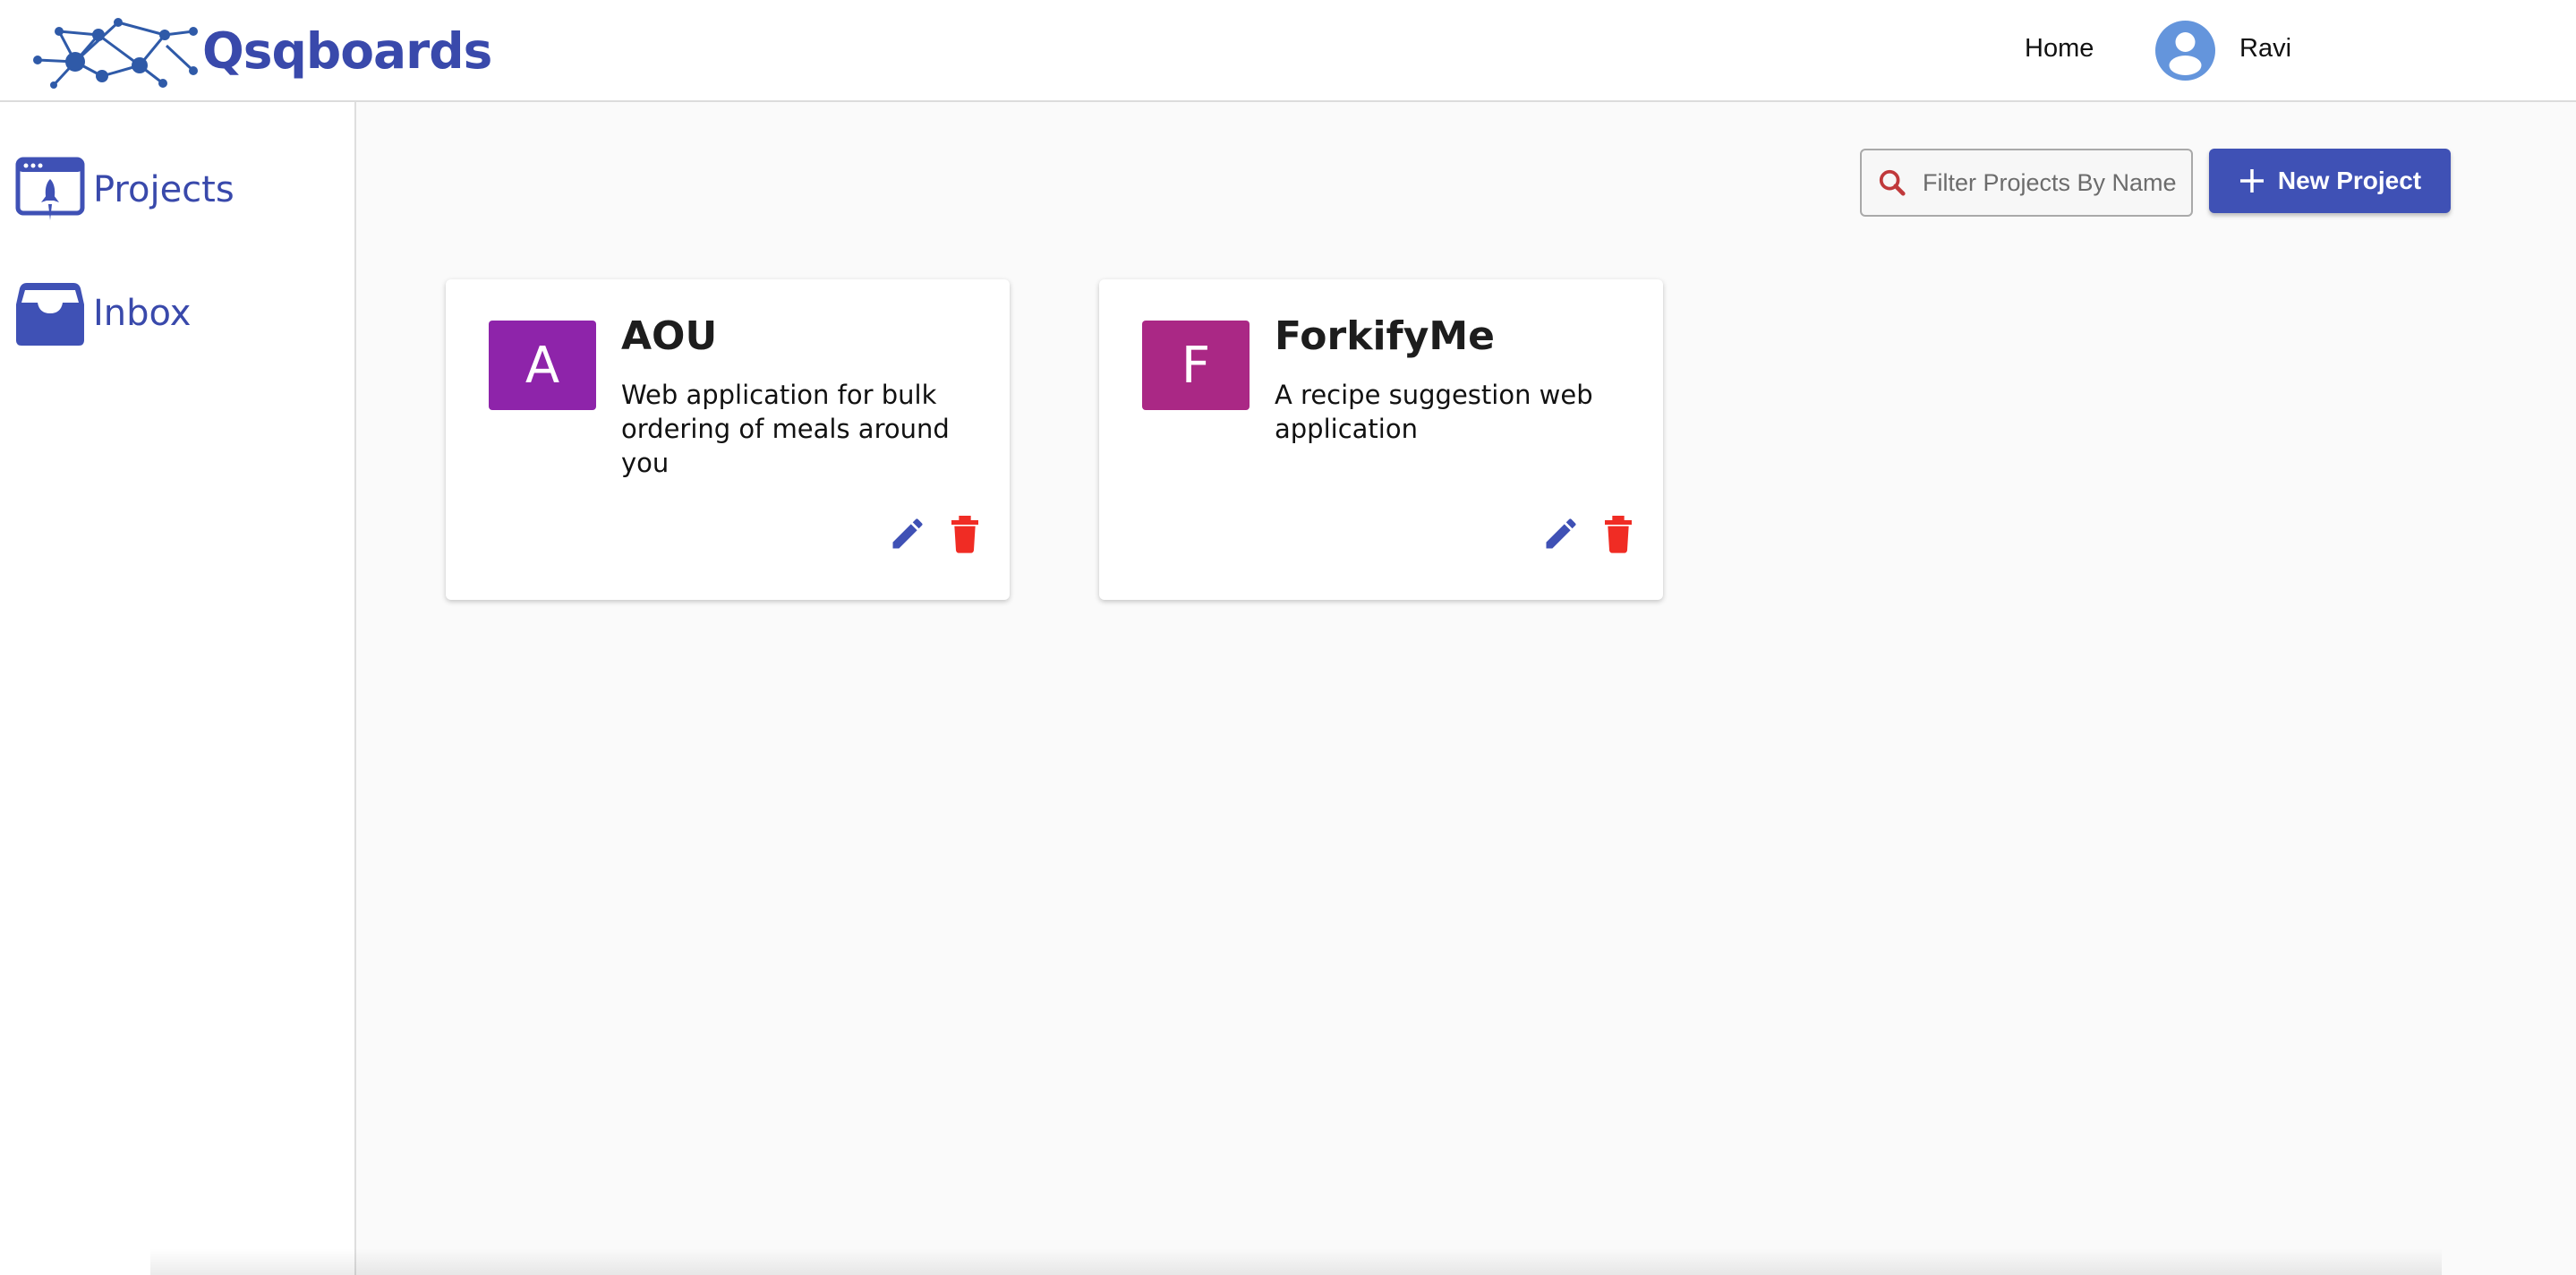 The height and width of the screenshot is (1275, 2576). I want to click on user-avatar-icon, so click(2185, 51).